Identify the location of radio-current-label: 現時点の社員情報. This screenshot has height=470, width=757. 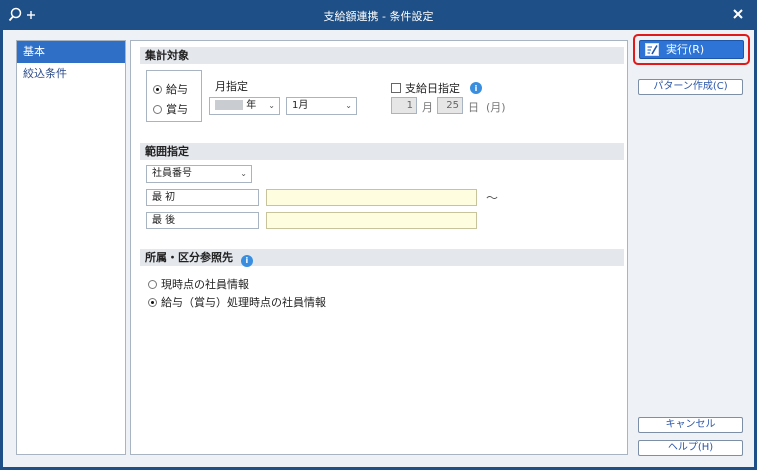
(205, 284).